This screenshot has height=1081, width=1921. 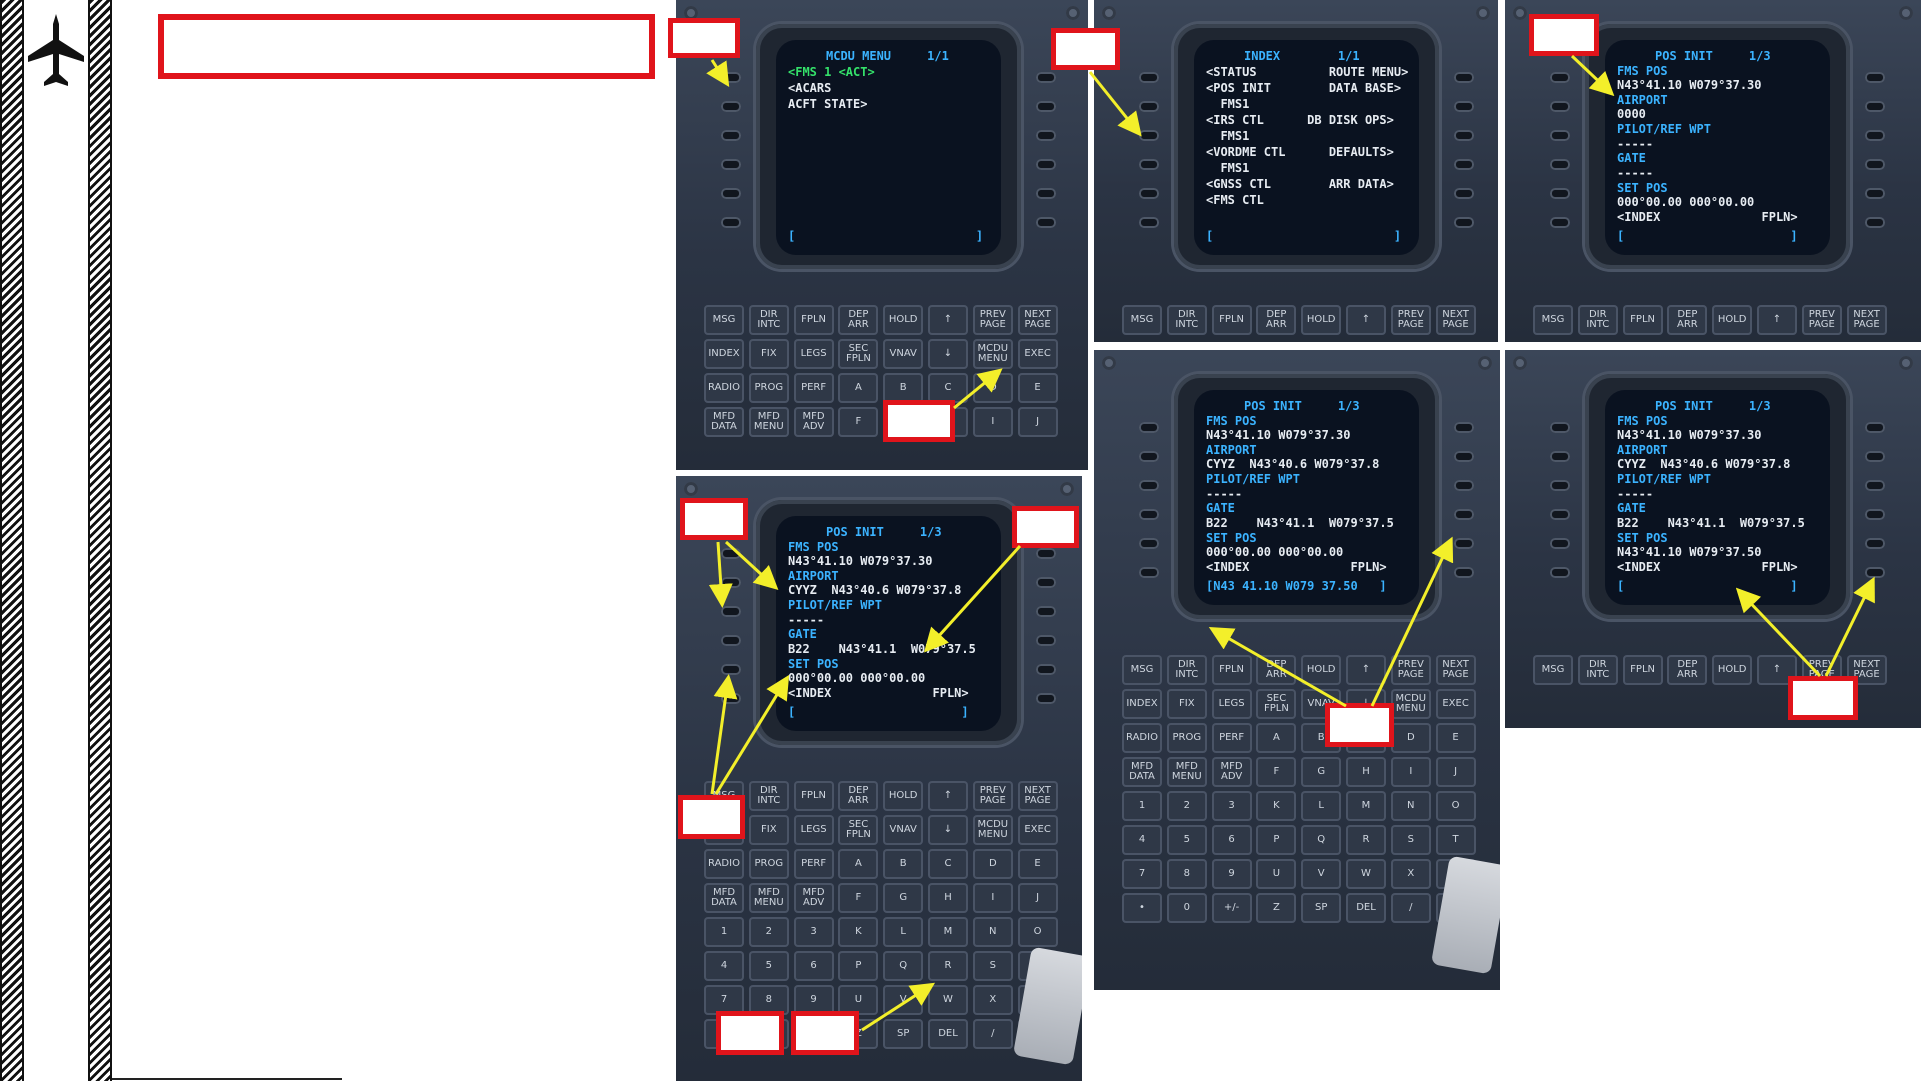 I want to click on key-g: G, so click(x=1321, y=772).